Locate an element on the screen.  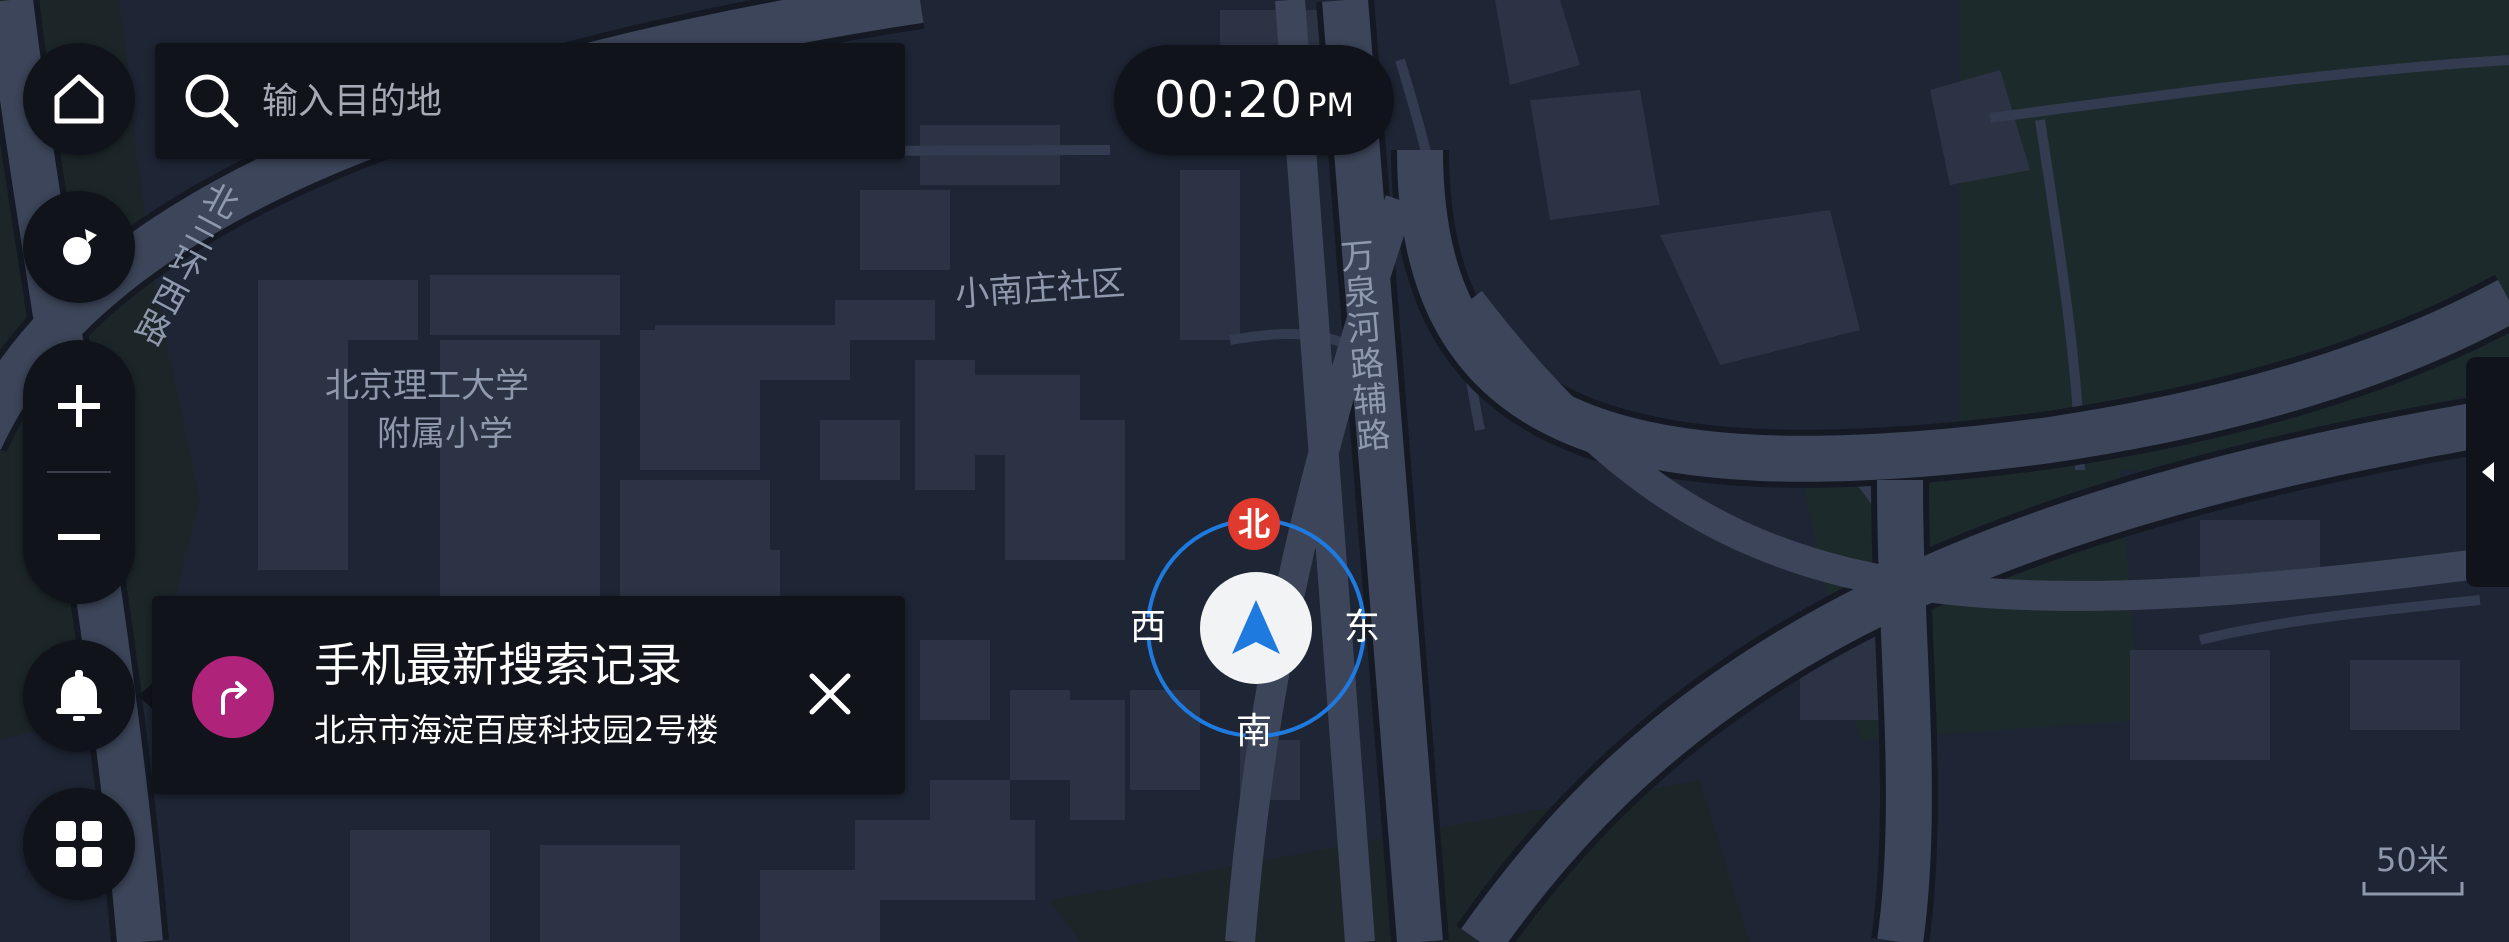
zoom-out-button is located at coordinates (79, 537).